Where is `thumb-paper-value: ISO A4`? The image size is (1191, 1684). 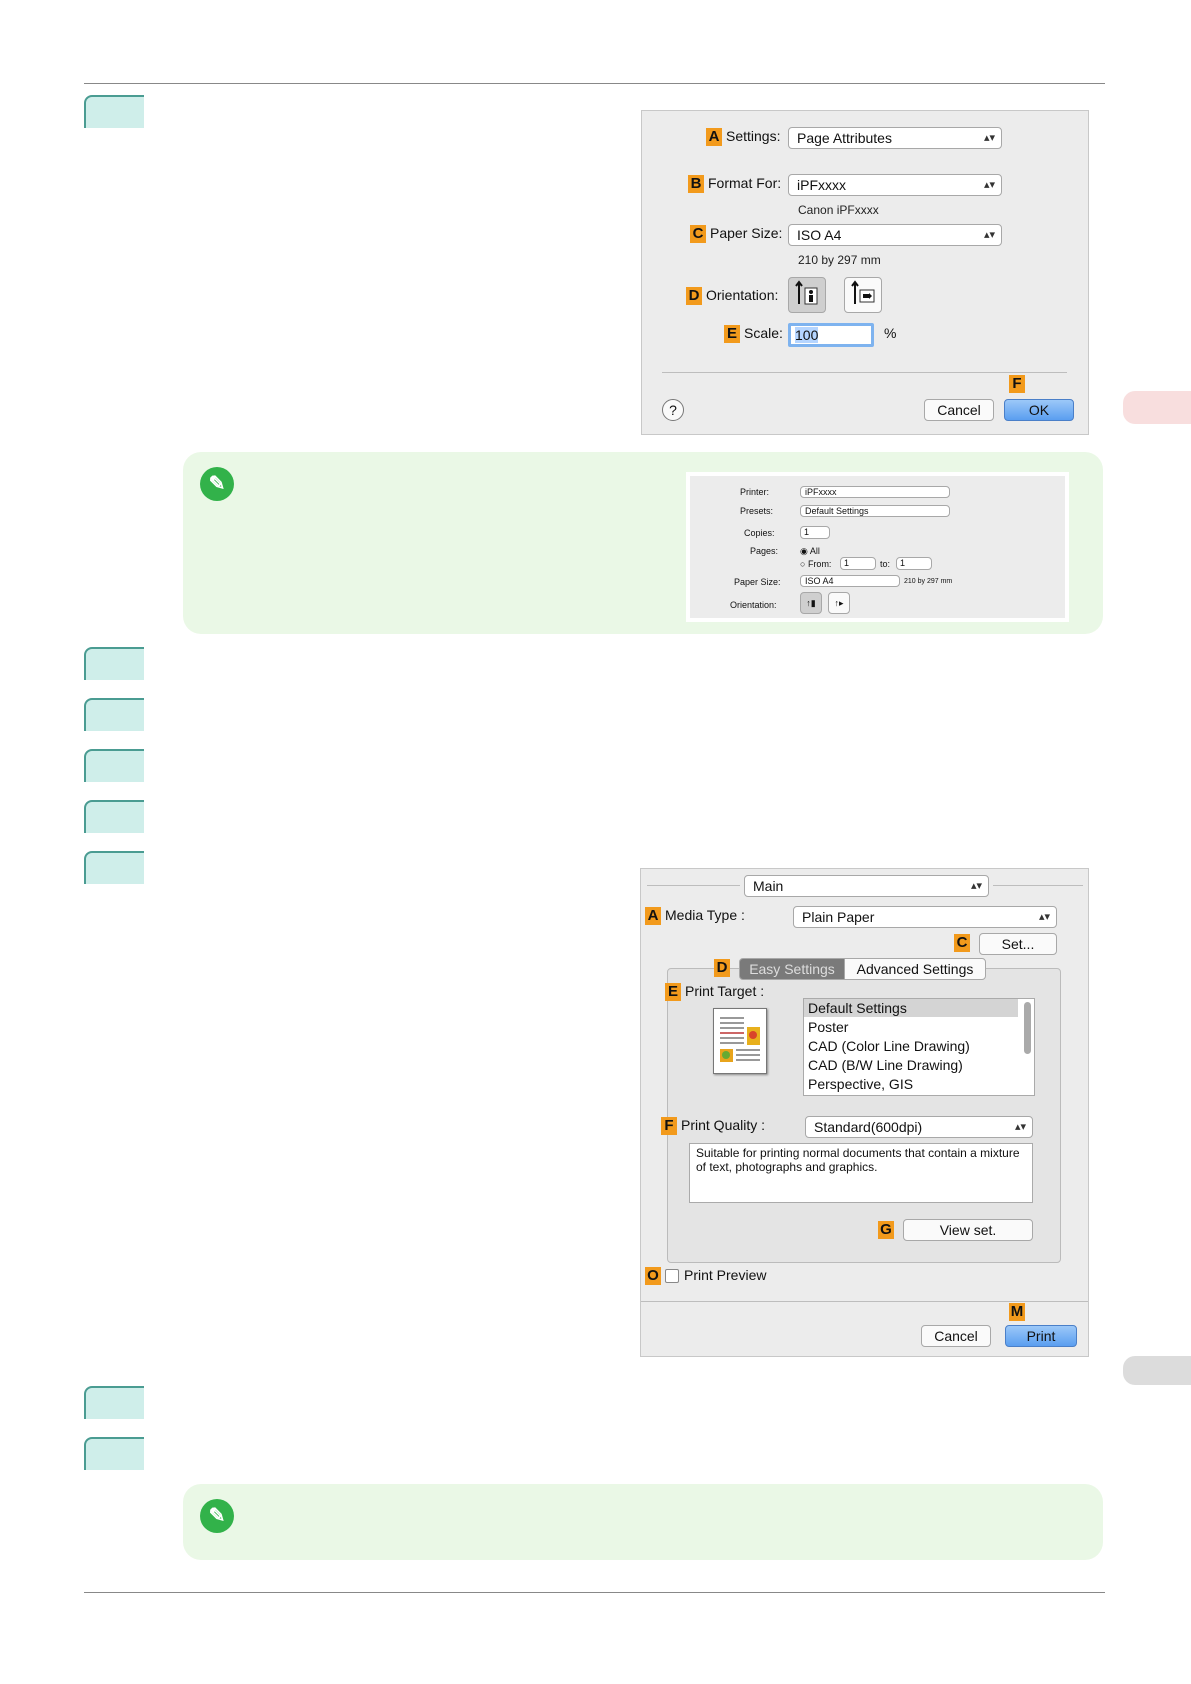
thumb-paper-value: ISO A4 is located at coordinates (819, 581).